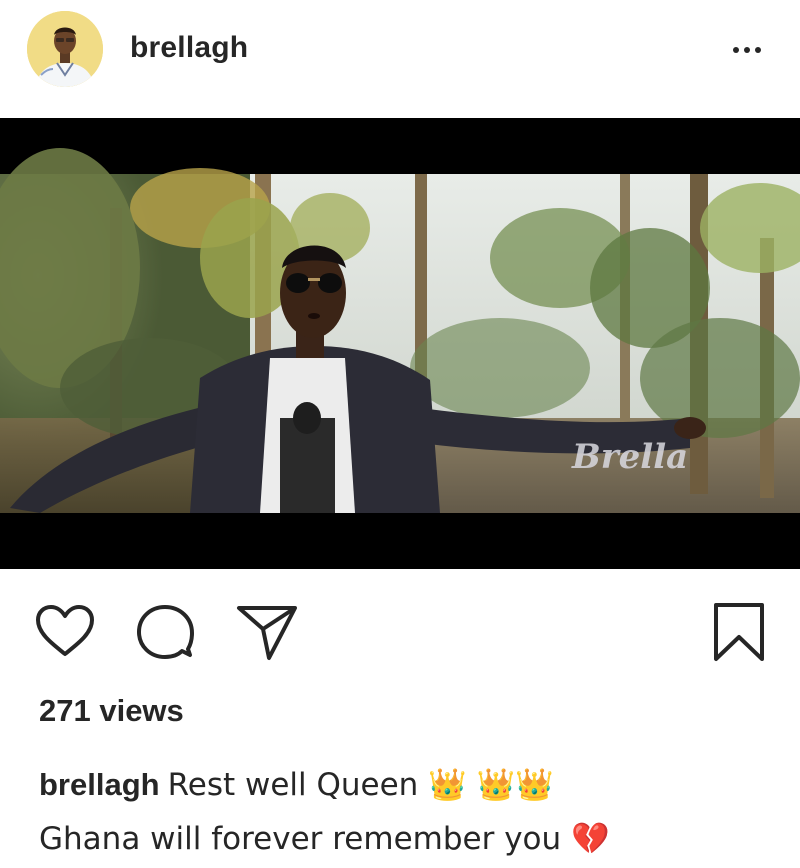 This screenshot has height=868, width=800. I want to click on like-button, so click(65, 631).